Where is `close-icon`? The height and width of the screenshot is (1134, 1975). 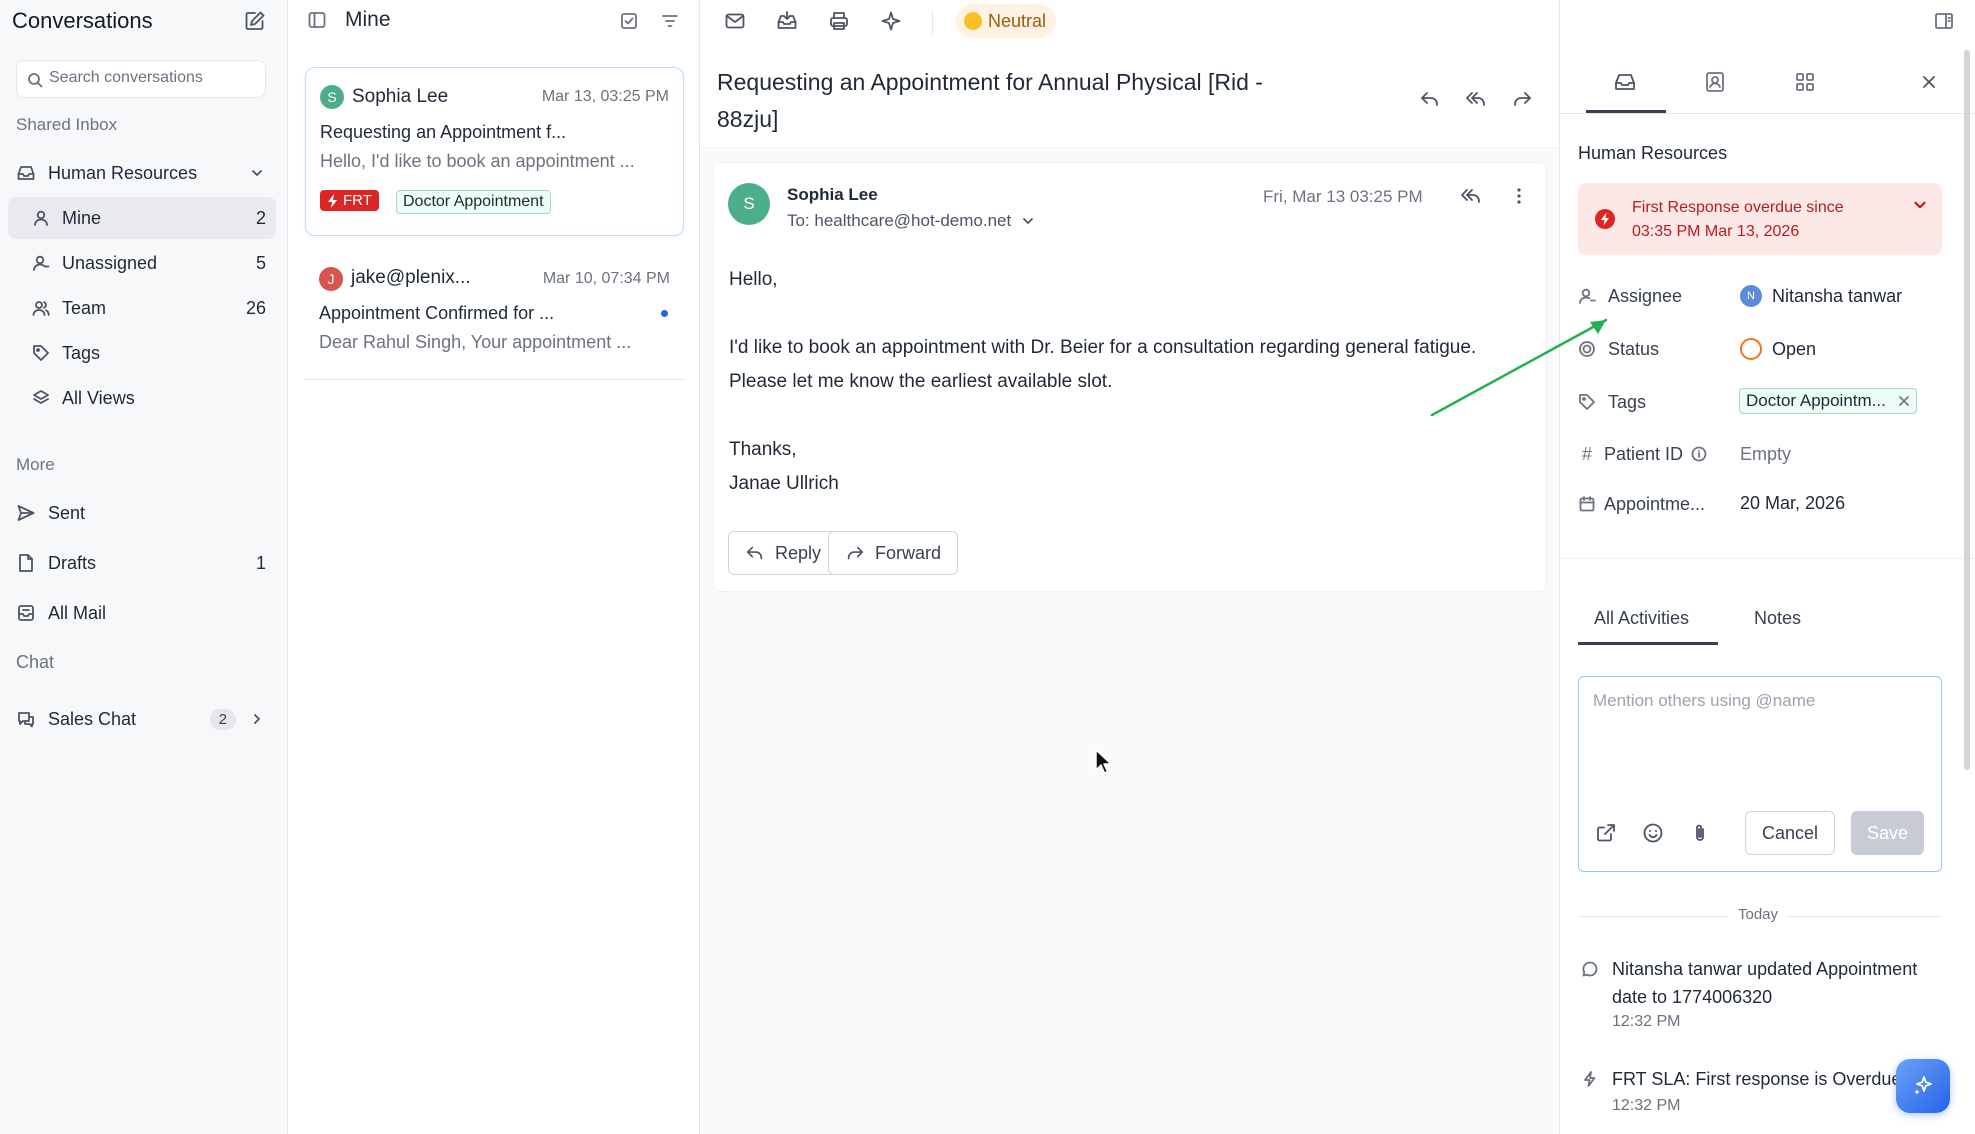
close-icon is located at coordinates (1929, 82).